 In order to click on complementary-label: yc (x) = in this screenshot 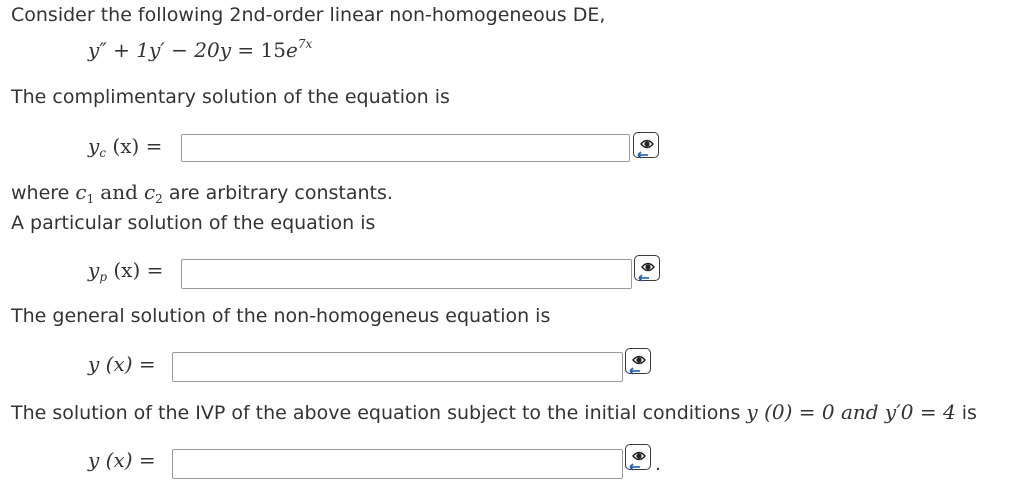, I will do `click(125, 147)`.